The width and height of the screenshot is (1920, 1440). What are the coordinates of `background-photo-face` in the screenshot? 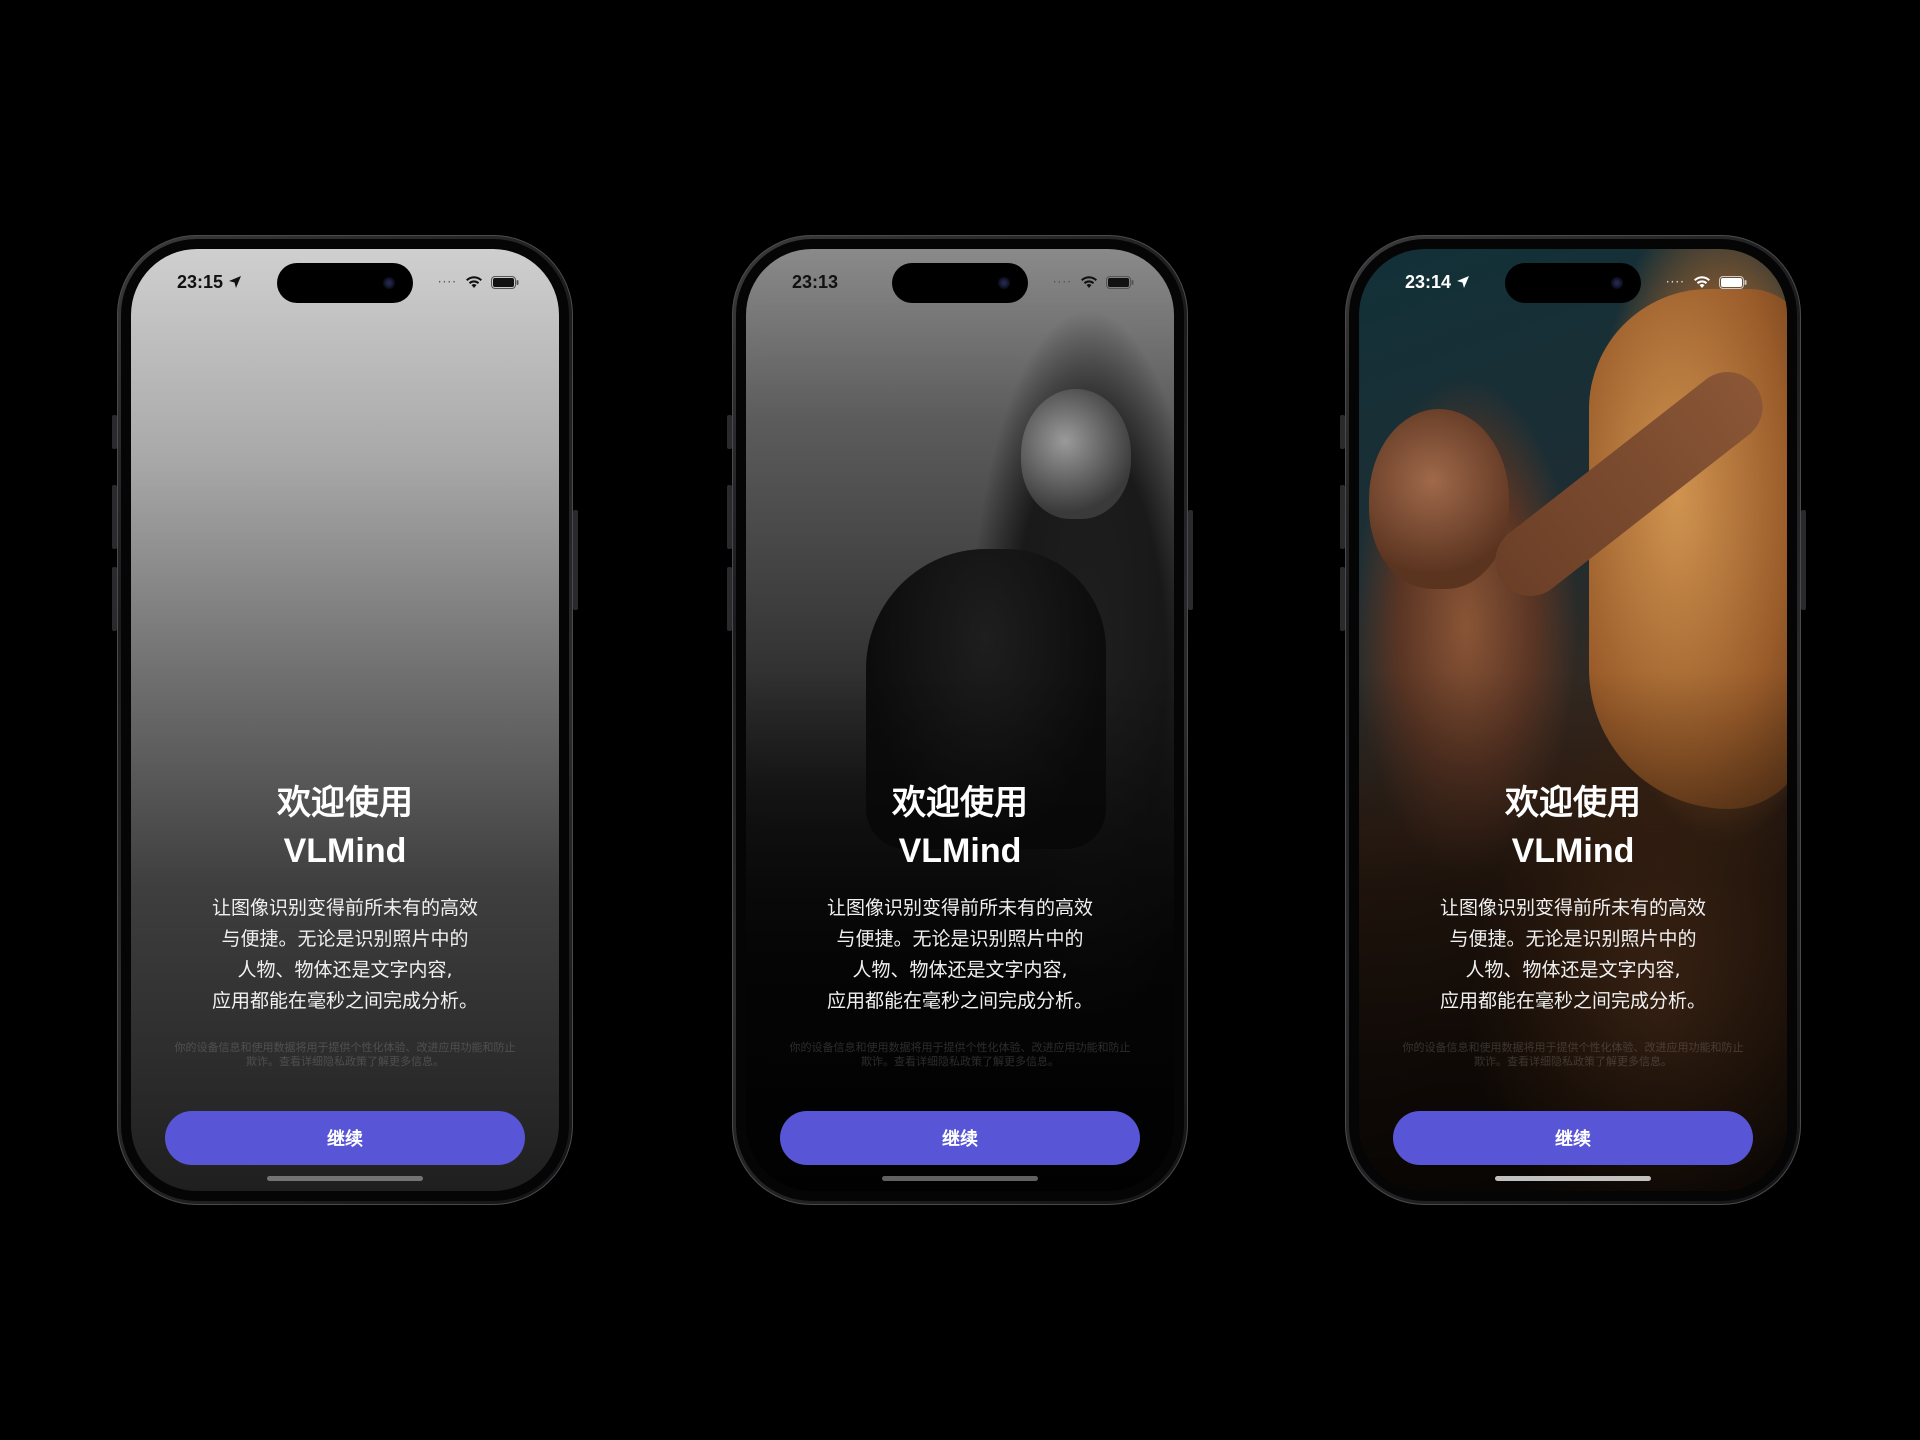 It's located at (1439, 499).